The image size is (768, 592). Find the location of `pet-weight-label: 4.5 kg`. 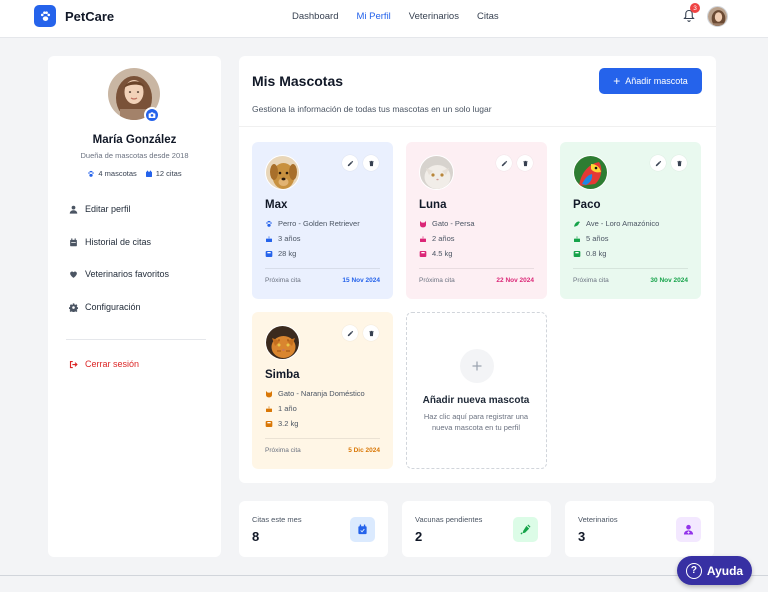

pet-weight-label: 4.5 kg is located at coordinates (442, 253).